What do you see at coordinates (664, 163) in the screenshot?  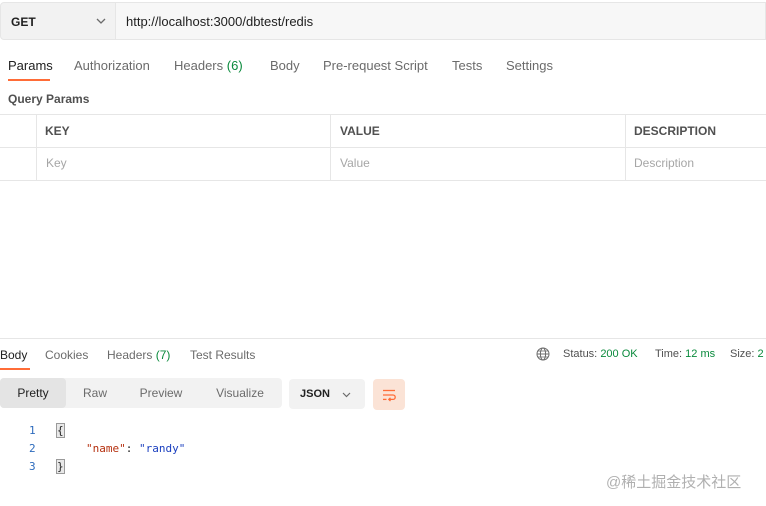 I see `description-input: Description` at bounding box center [664, 163].